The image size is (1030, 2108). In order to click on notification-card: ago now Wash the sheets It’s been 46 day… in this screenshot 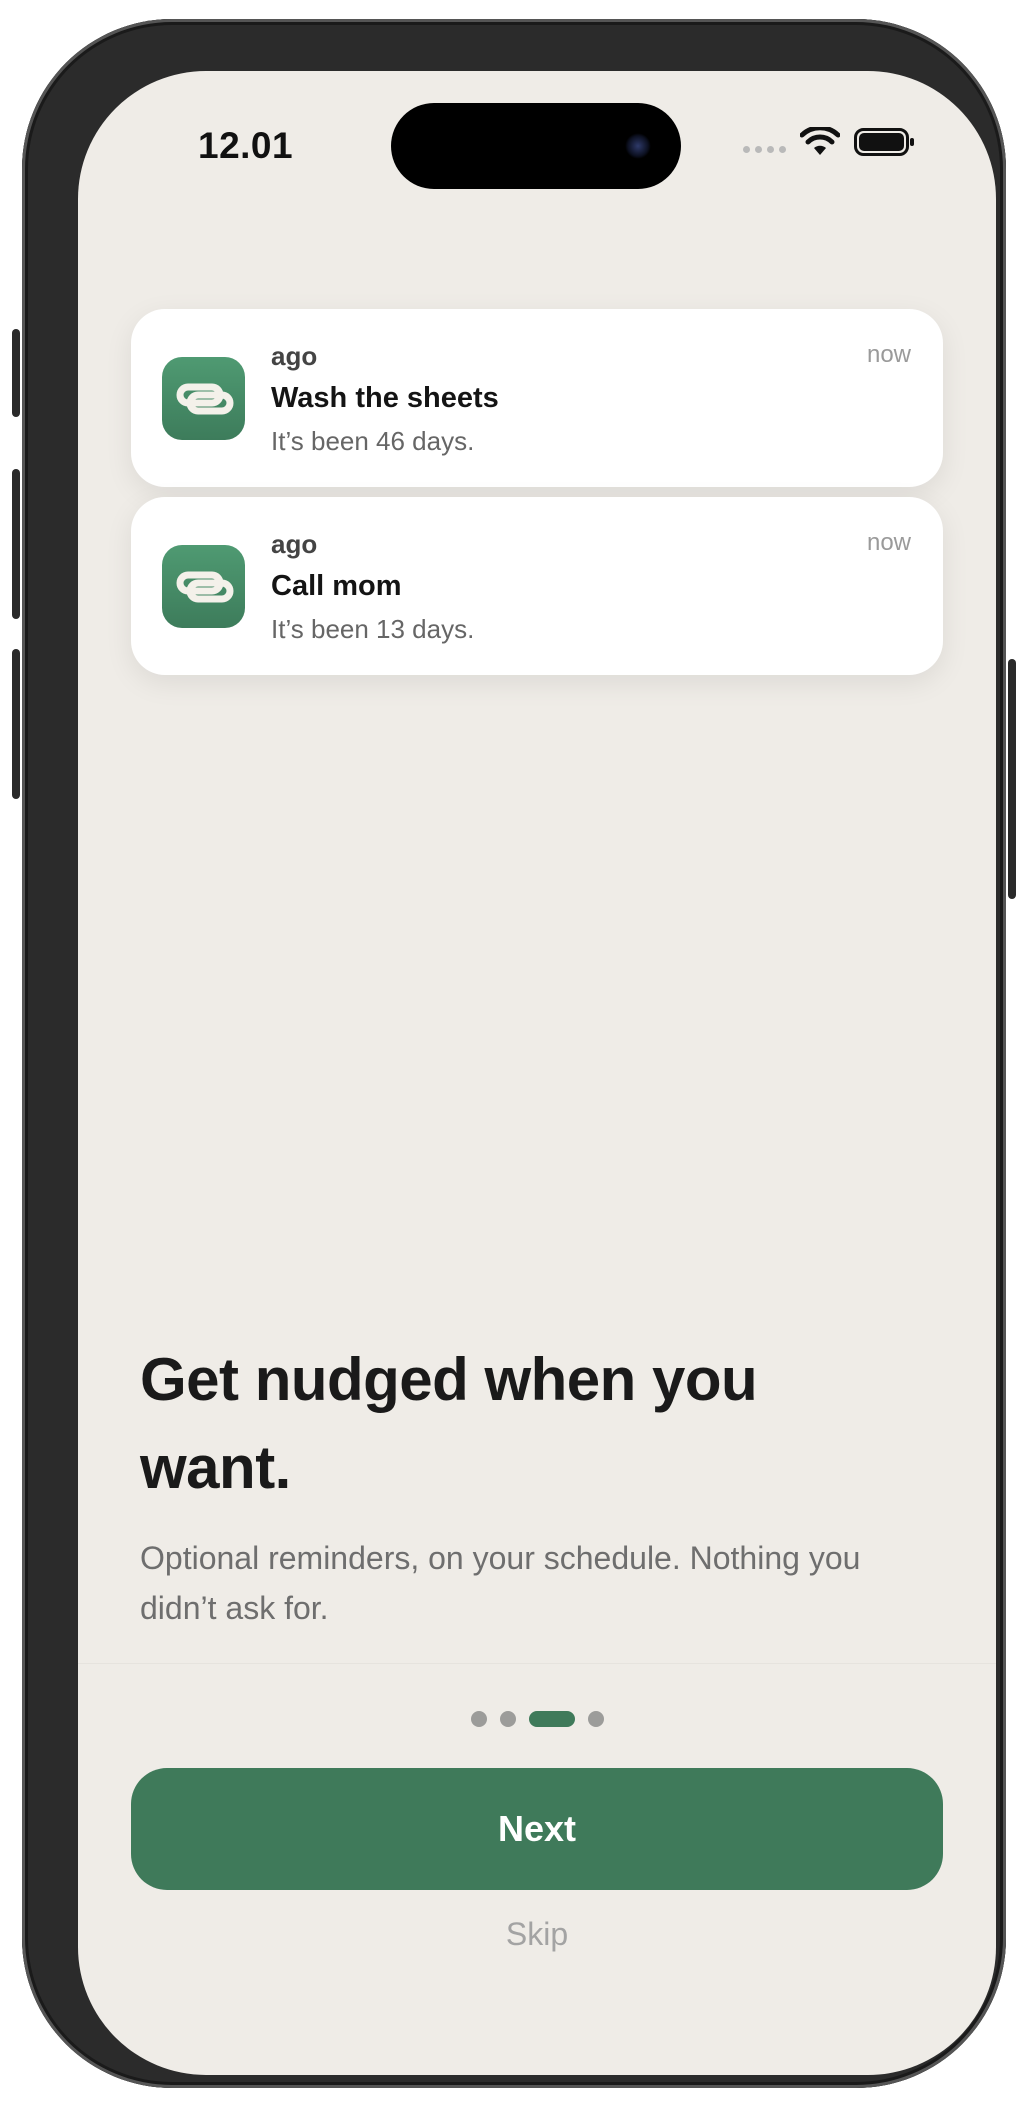, I will do `click(537, 398)`.